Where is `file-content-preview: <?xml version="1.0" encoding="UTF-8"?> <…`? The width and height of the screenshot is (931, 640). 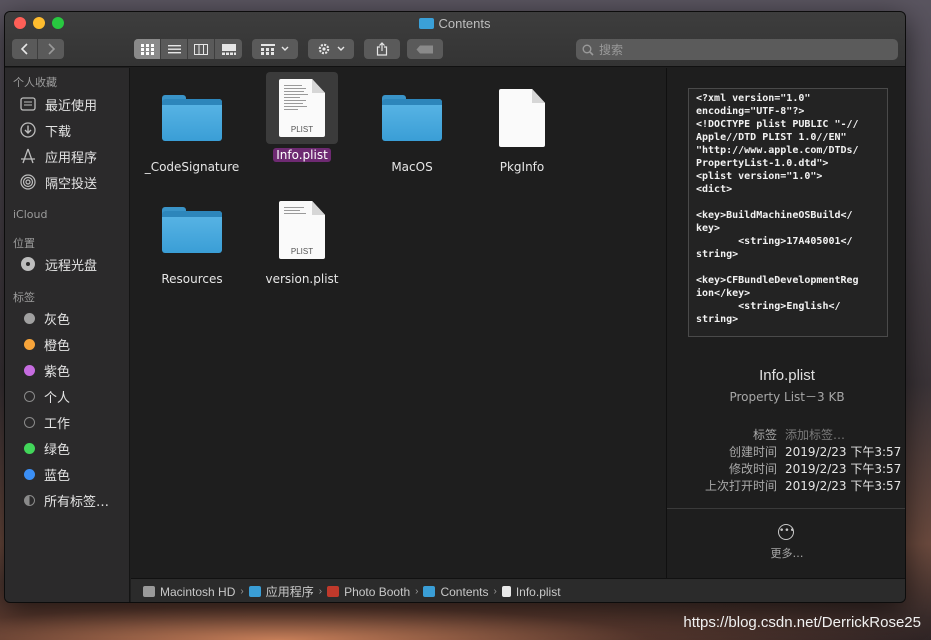
file-content-preview: <?xml version="1.0" encoding="UTF-8"?> <… is located at coordinates (788, 212).